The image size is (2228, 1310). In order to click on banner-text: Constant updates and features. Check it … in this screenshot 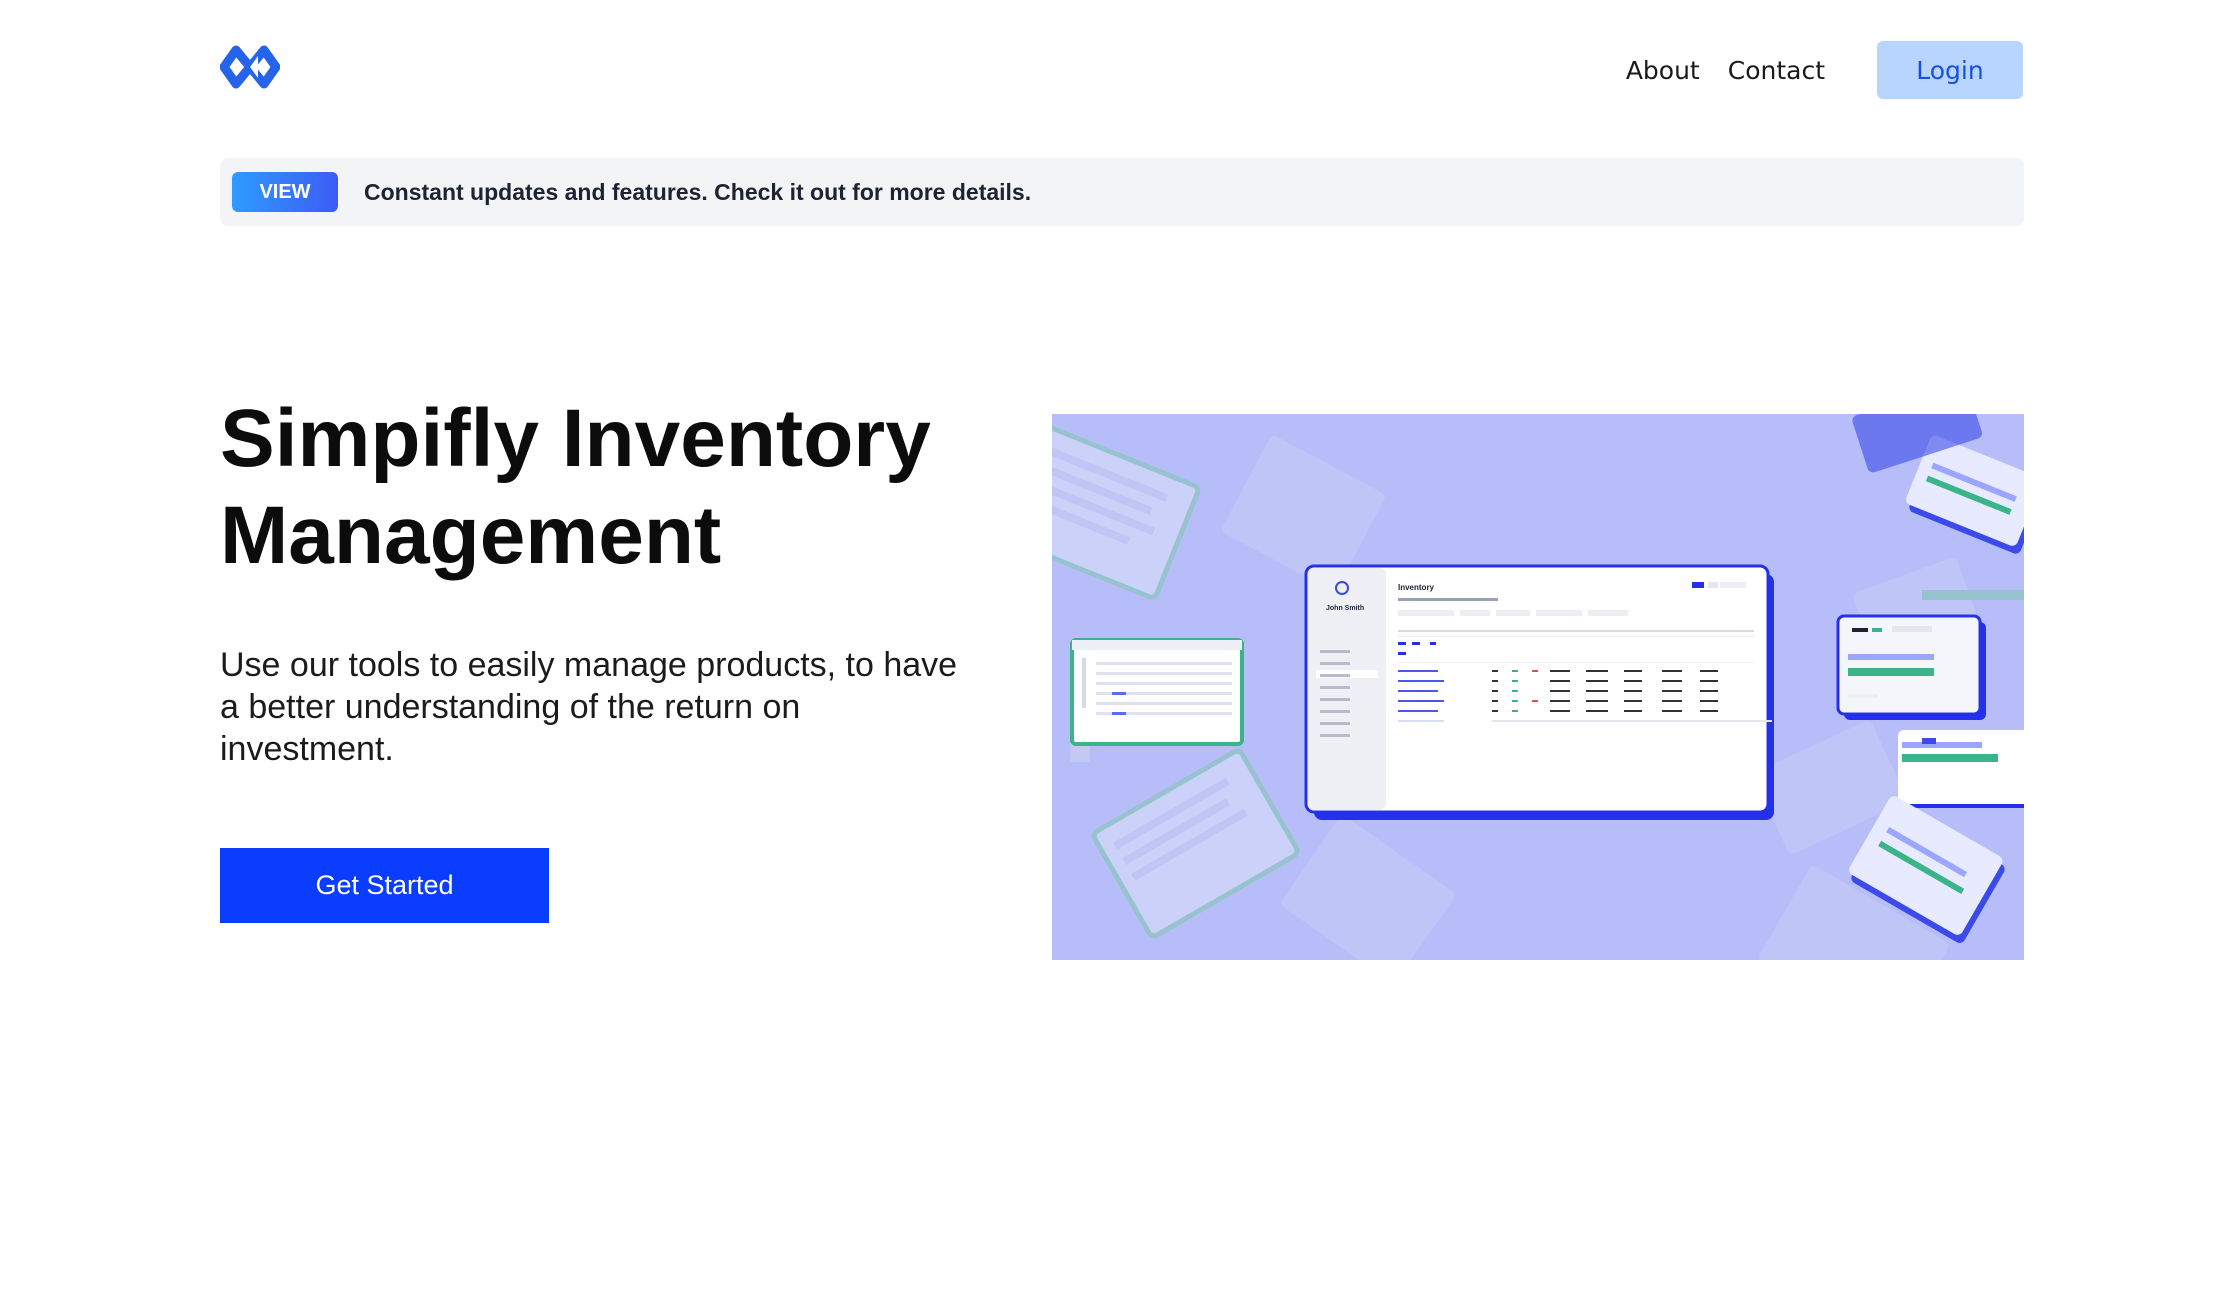, I will do `click(698, 191)`.